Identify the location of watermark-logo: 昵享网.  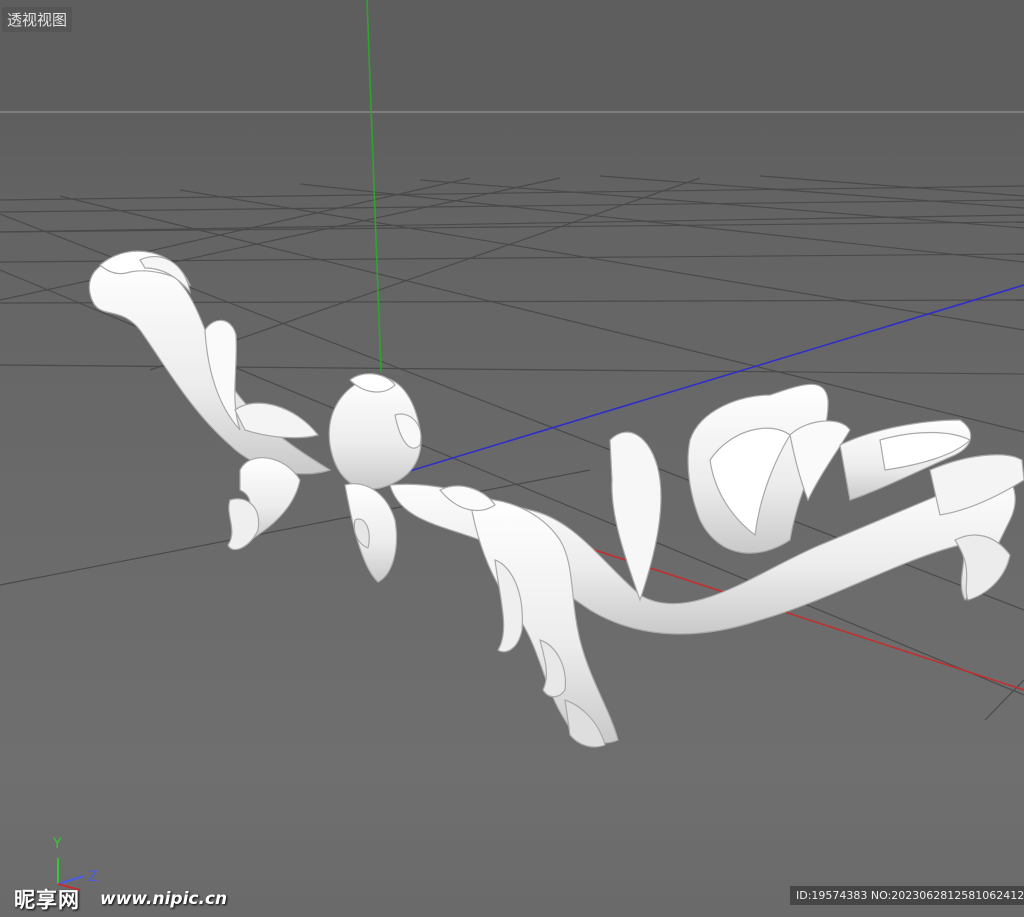
(47, 900).